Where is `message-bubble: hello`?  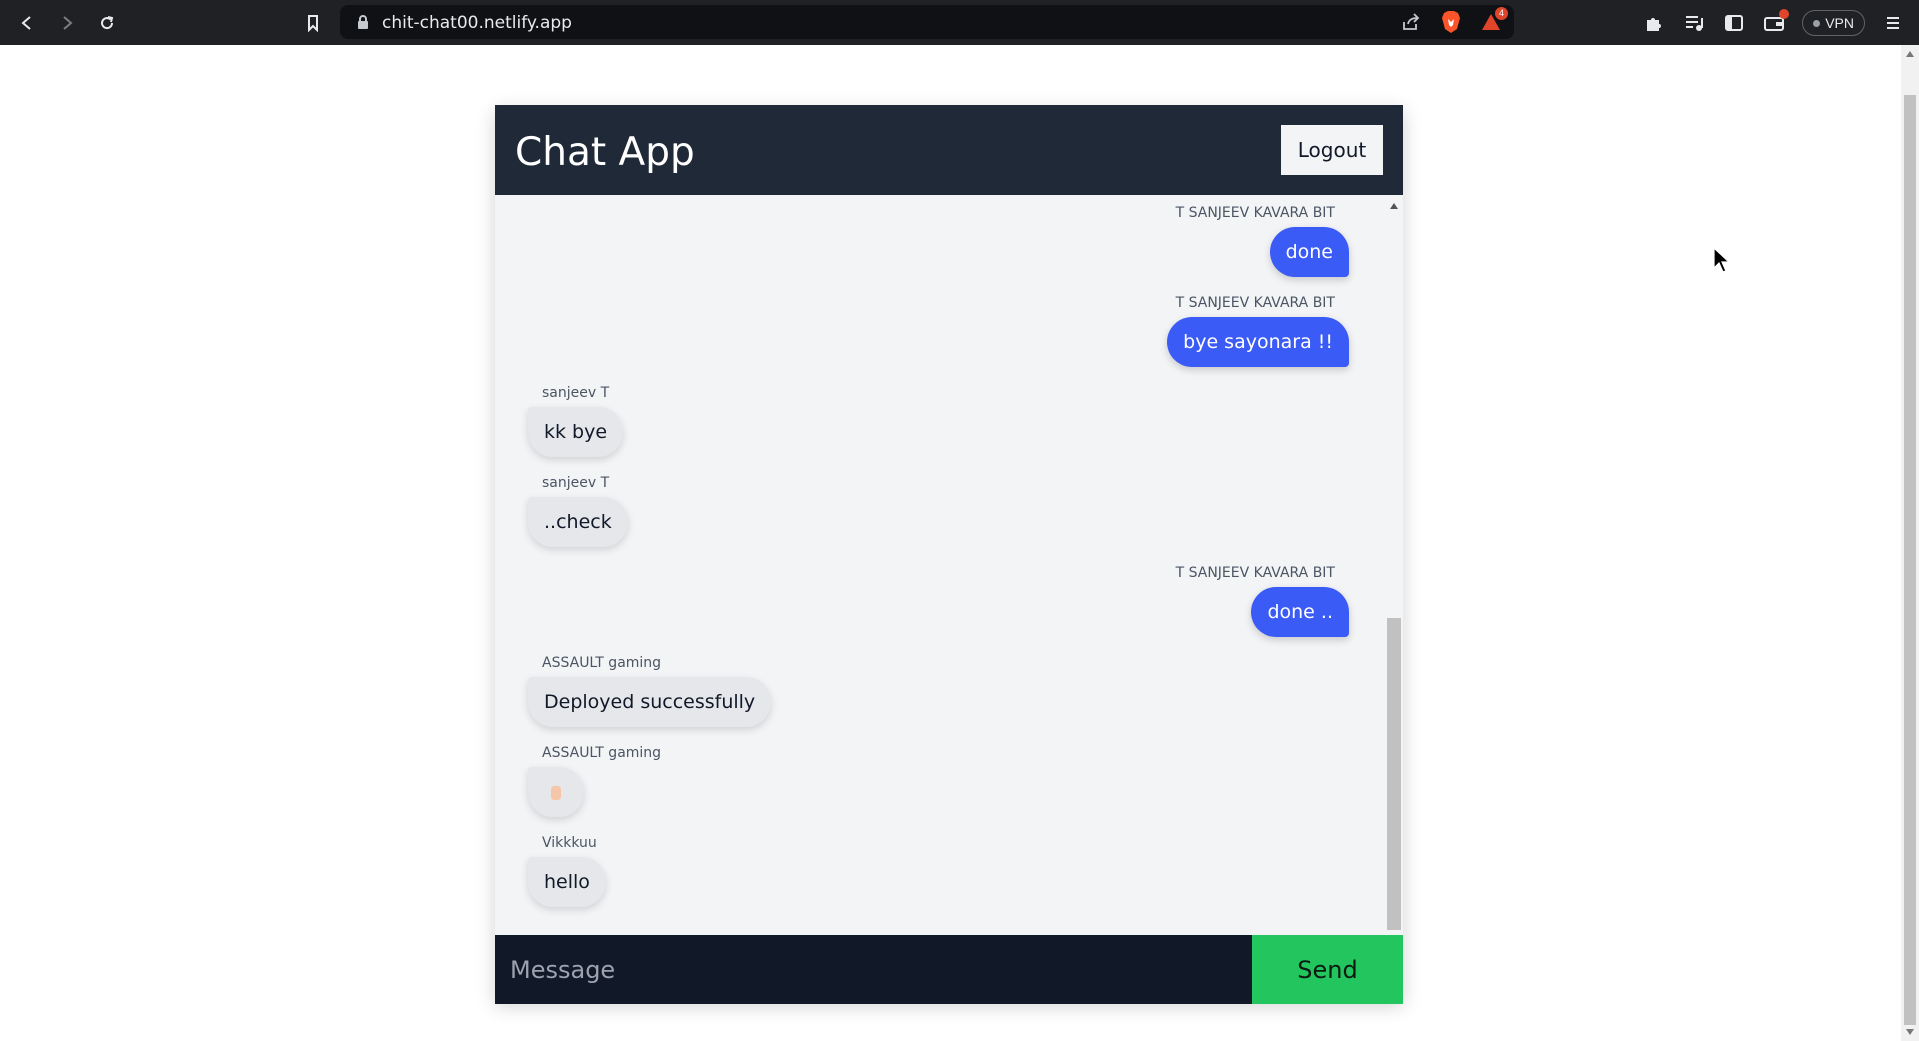 message-bubble: hello is located at coordinates (567, 882).